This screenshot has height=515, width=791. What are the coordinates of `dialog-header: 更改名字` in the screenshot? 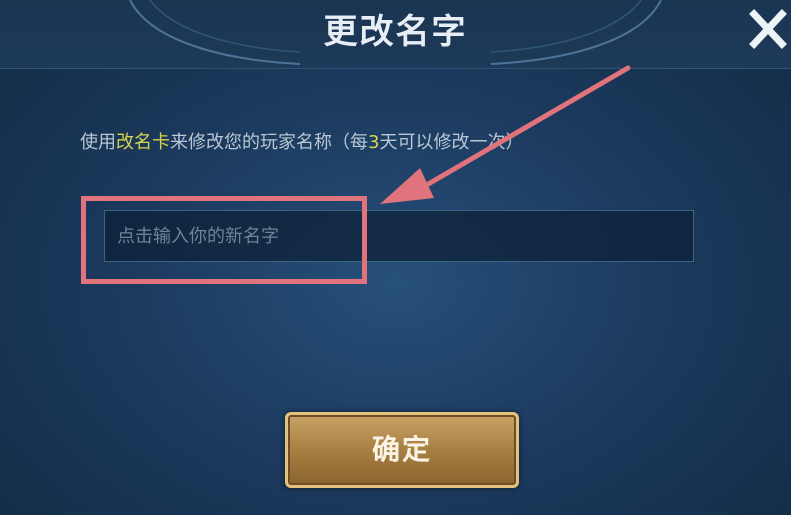 It's located at (395, 34).